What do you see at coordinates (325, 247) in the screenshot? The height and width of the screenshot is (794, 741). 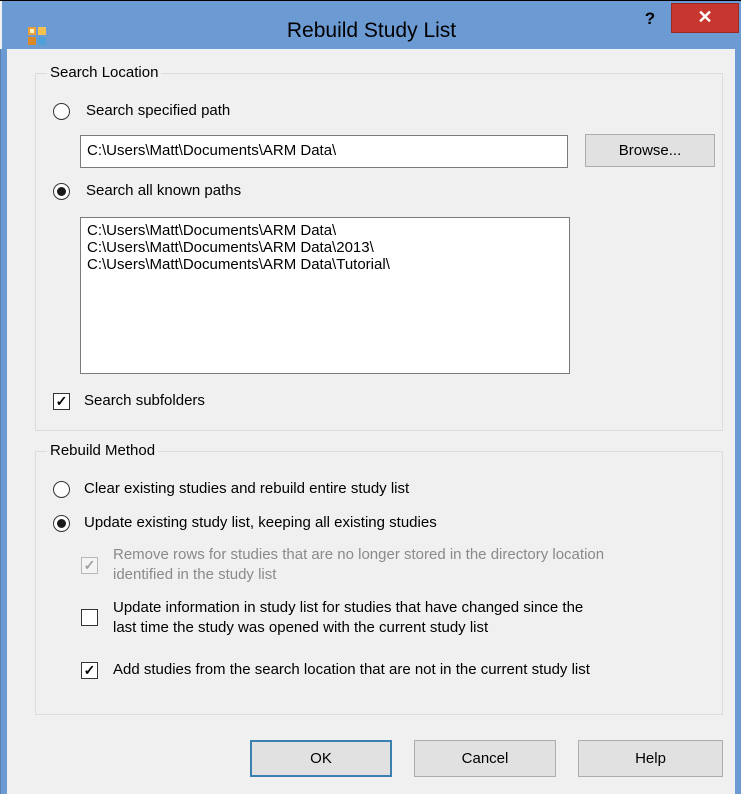 I see `list-item: C:\Users\Matt\Documents\ARM Data\2013\` at bounding box center [325, 247].